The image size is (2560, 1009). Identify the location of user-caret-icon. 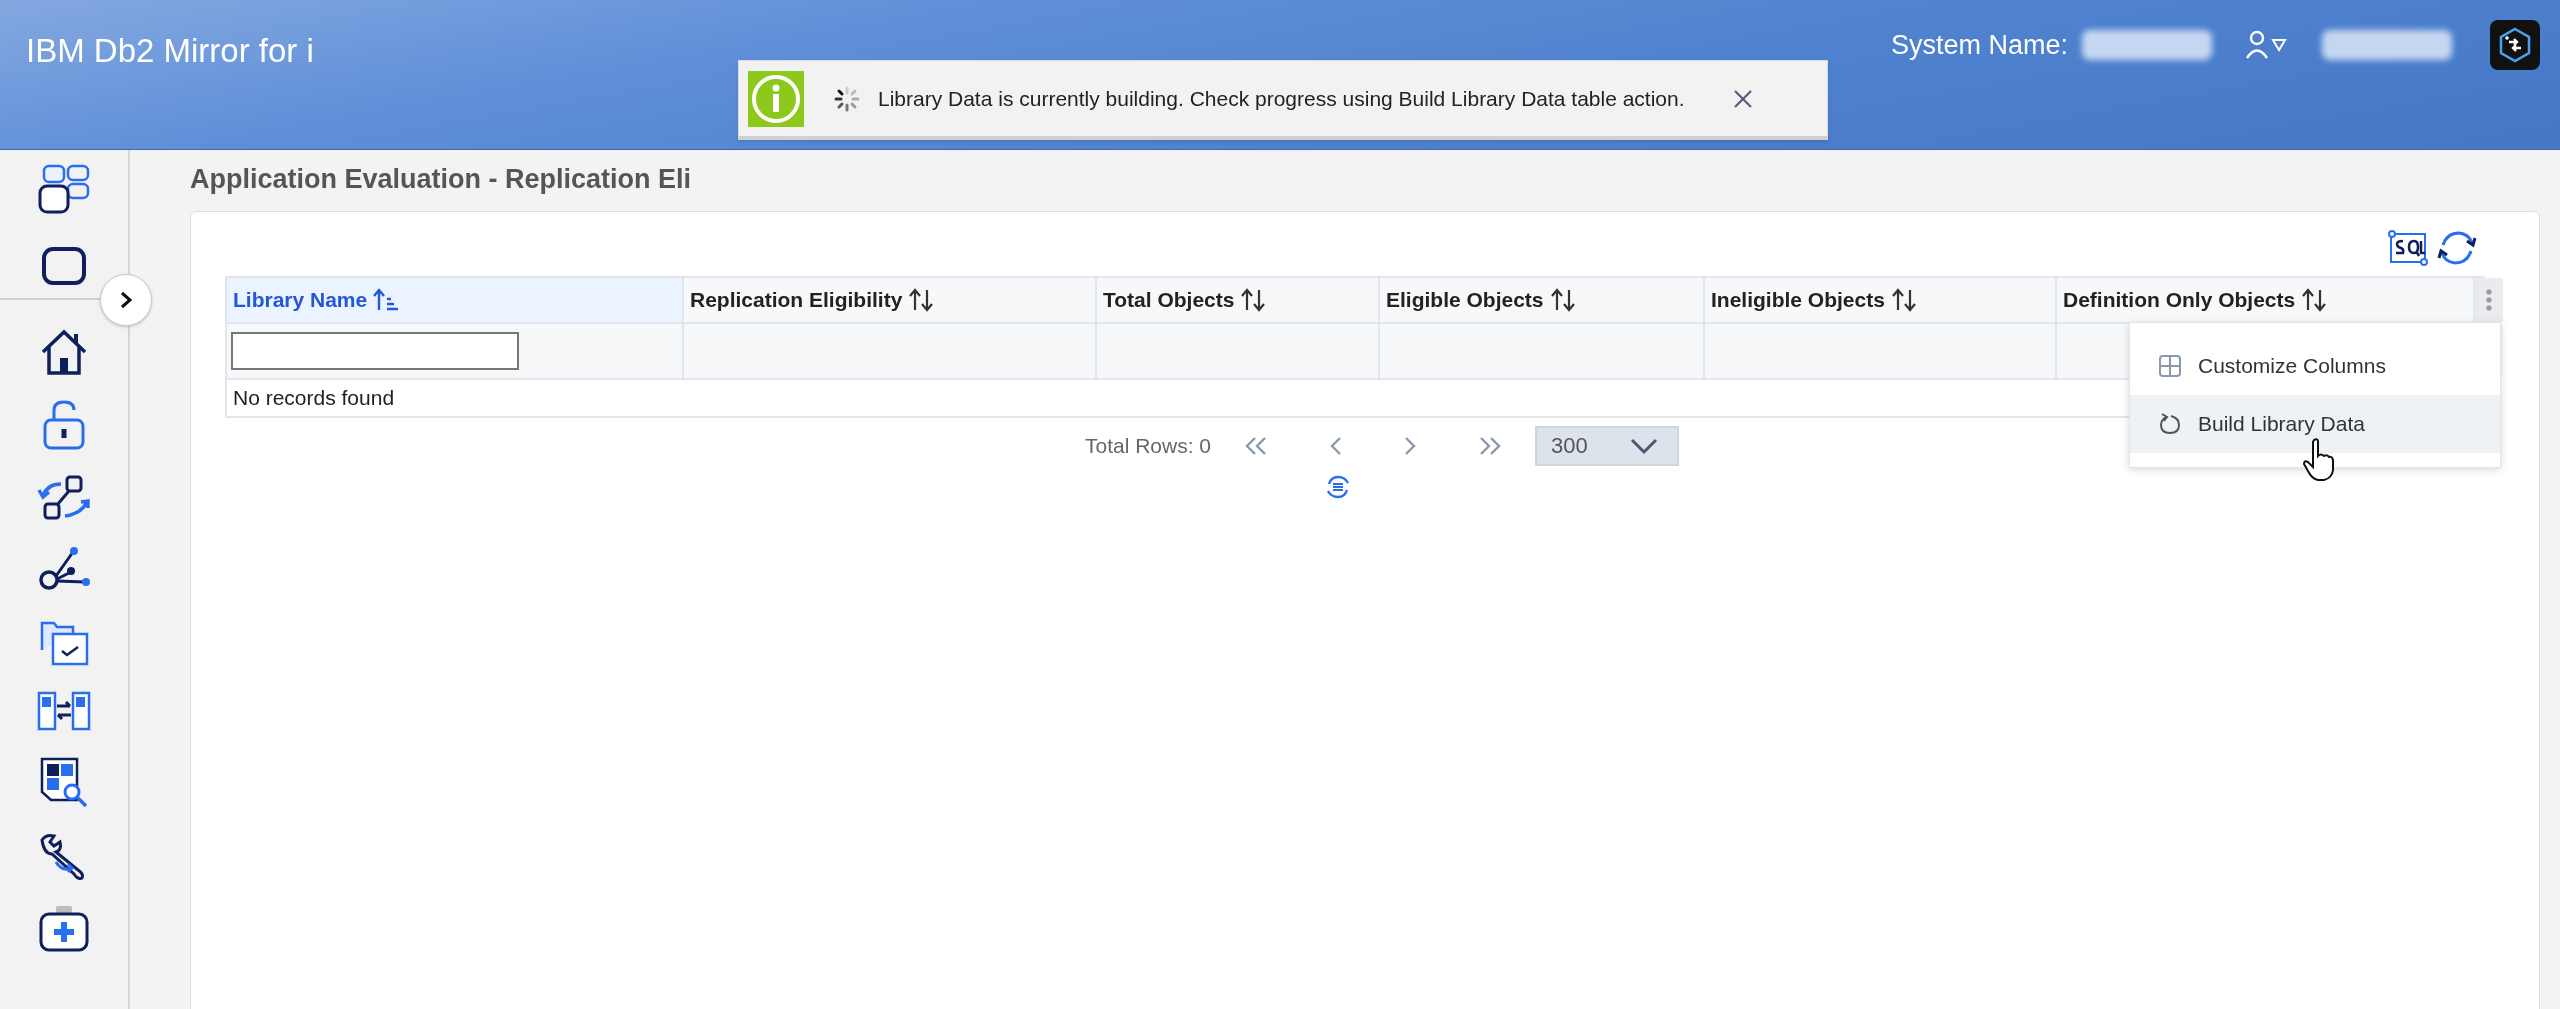
(2267, 45).